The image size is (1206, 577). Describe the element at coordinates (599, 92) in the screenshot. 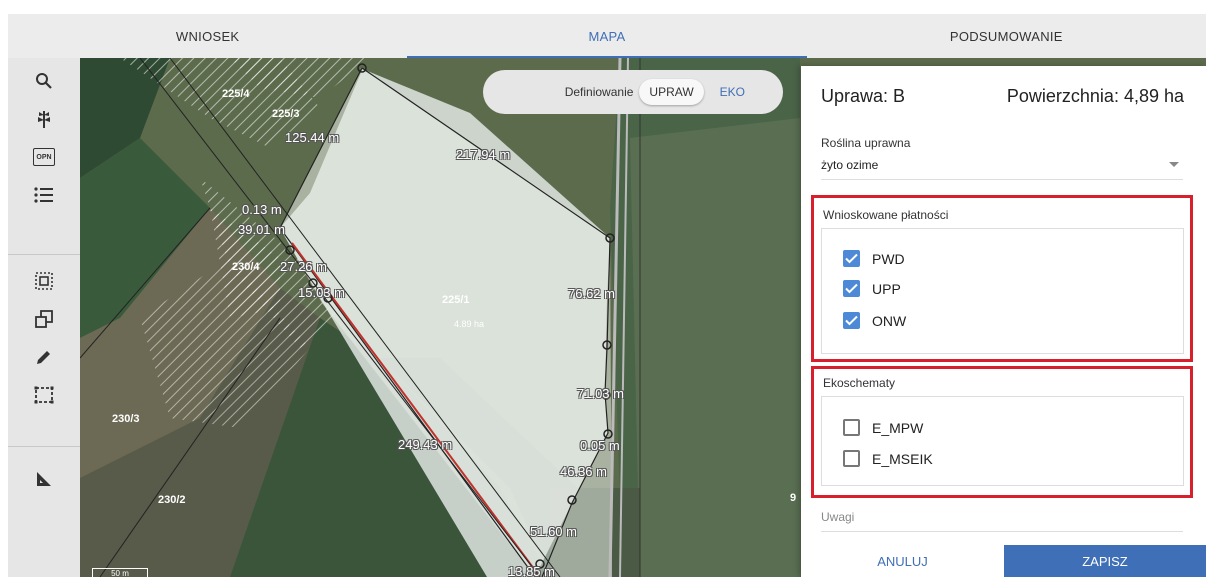

I see `define-label: Definiowanie` at that location.